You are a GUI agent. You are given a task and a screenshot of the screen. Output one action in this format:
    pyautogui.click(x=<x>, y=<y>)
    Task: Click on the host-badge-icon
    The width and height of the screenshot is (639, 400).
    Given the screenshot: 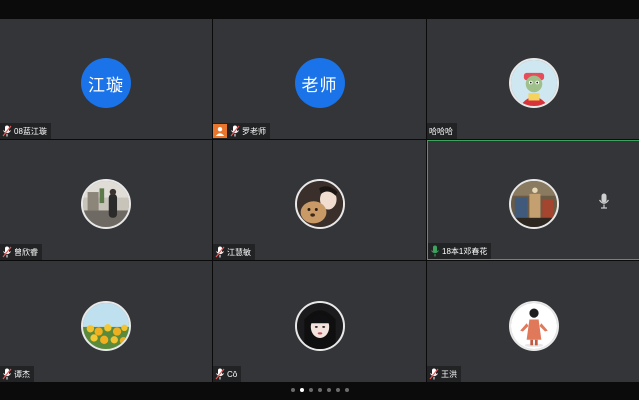 What is the action you would take?
    pyautogui.click(x=220, y=131)
    